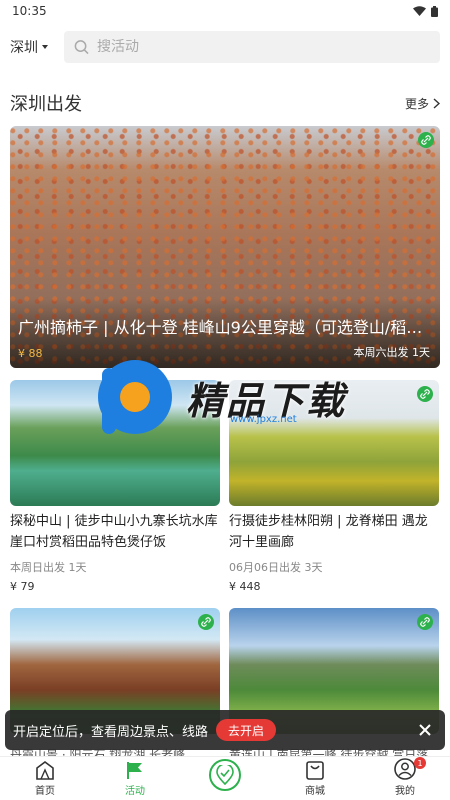  What do you see at coordinates (225, 103) in the screenshot?
I see `section-header: 深圳出发 更多` at bounding box center [225, 103].